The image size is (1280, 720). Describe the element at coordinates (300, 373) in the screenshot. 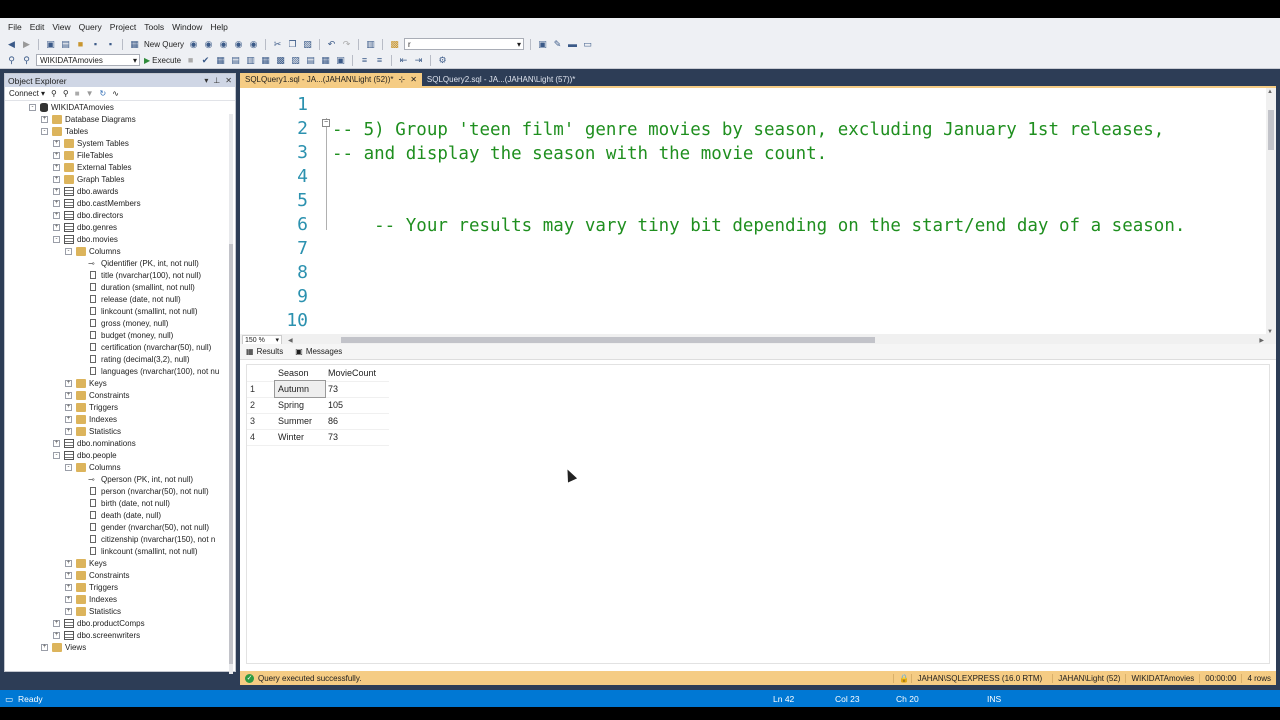

I see `column-header: Season` at that location.